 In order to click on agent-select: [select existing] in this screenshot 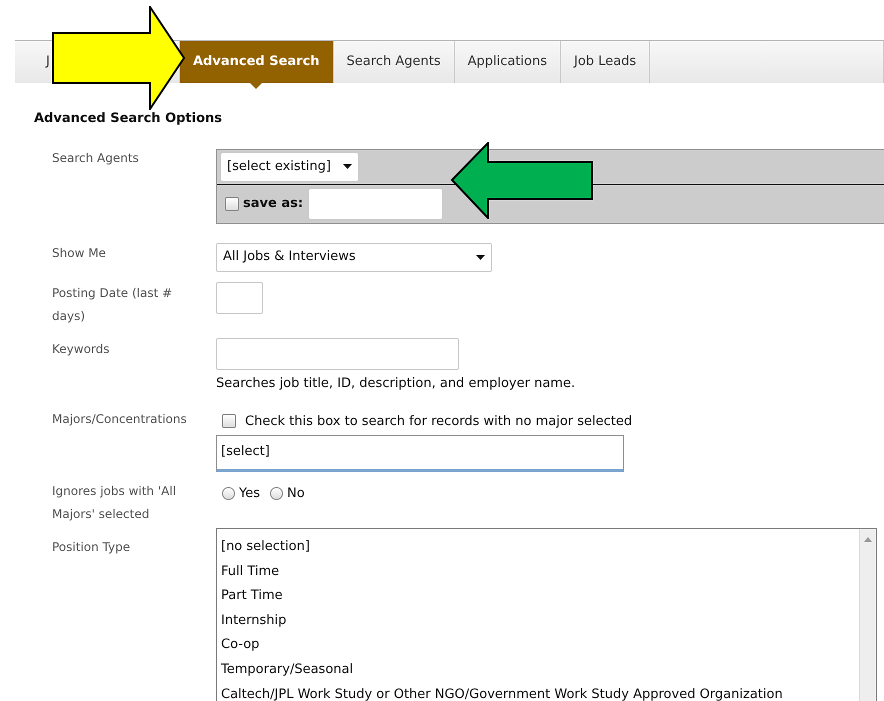, I will do `click(289, 166)`.